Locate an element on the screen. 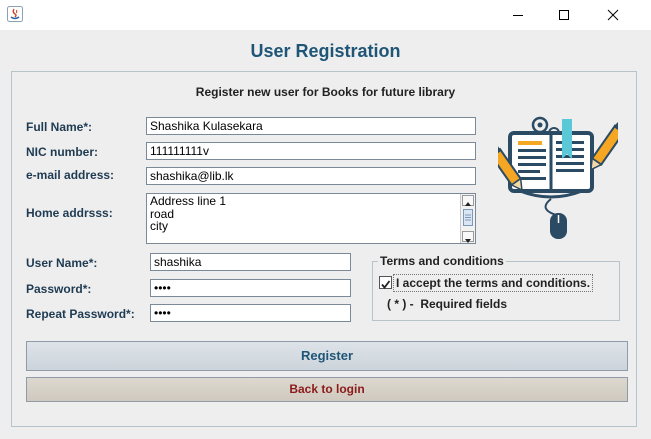  nic-field: 111111111v is located at coordinates (311, 151).